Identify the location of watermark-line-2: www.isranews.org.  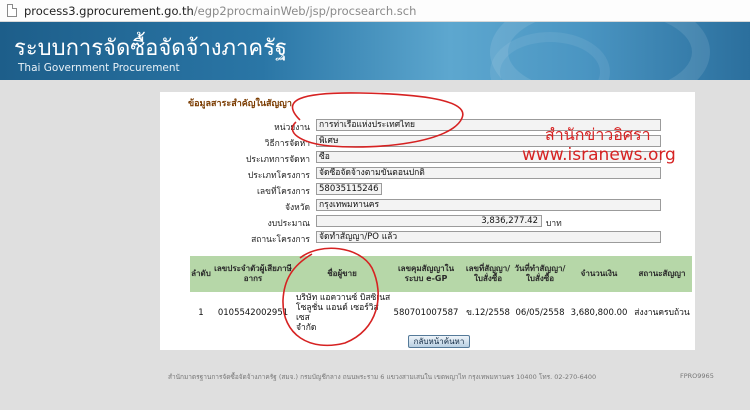
(599, 155).